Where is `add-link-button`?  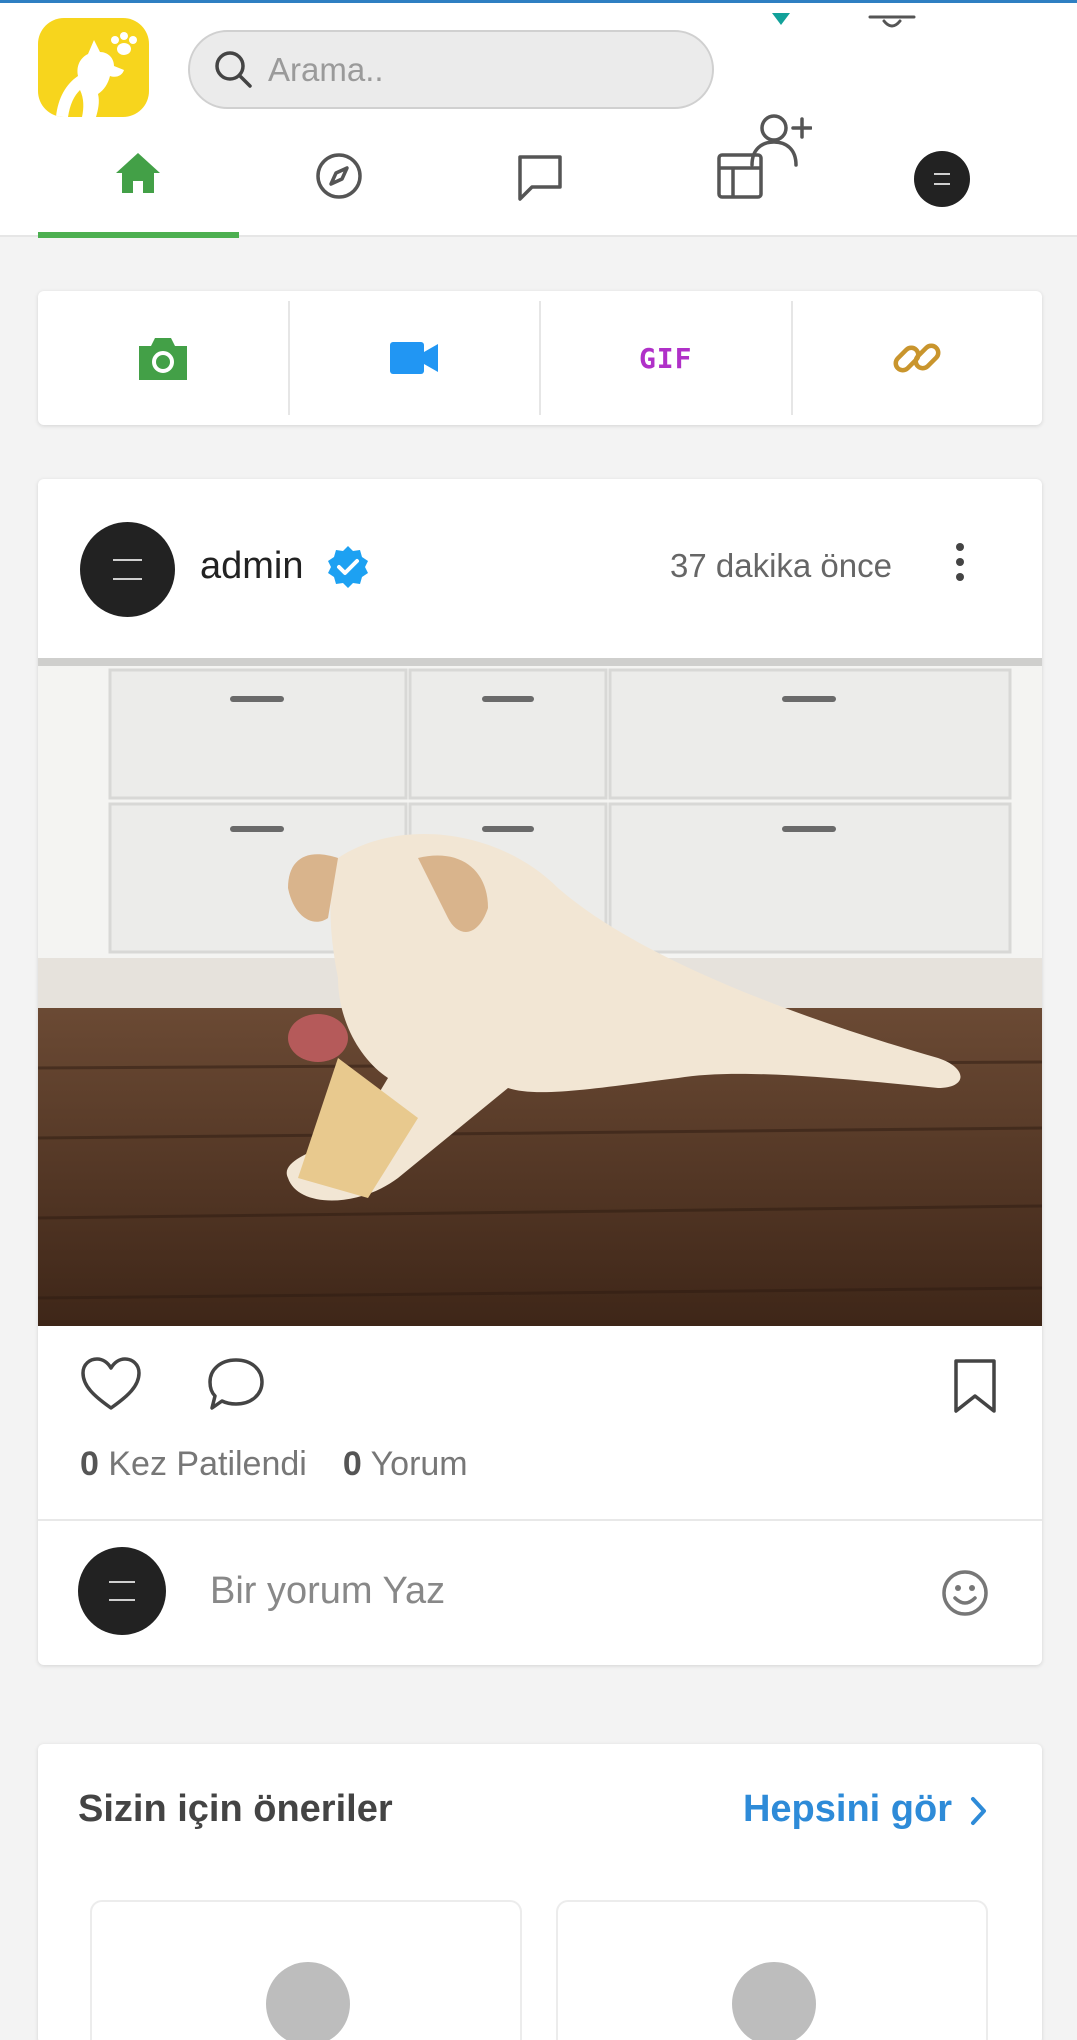
add-link-button is located at coordinates (918, 358).